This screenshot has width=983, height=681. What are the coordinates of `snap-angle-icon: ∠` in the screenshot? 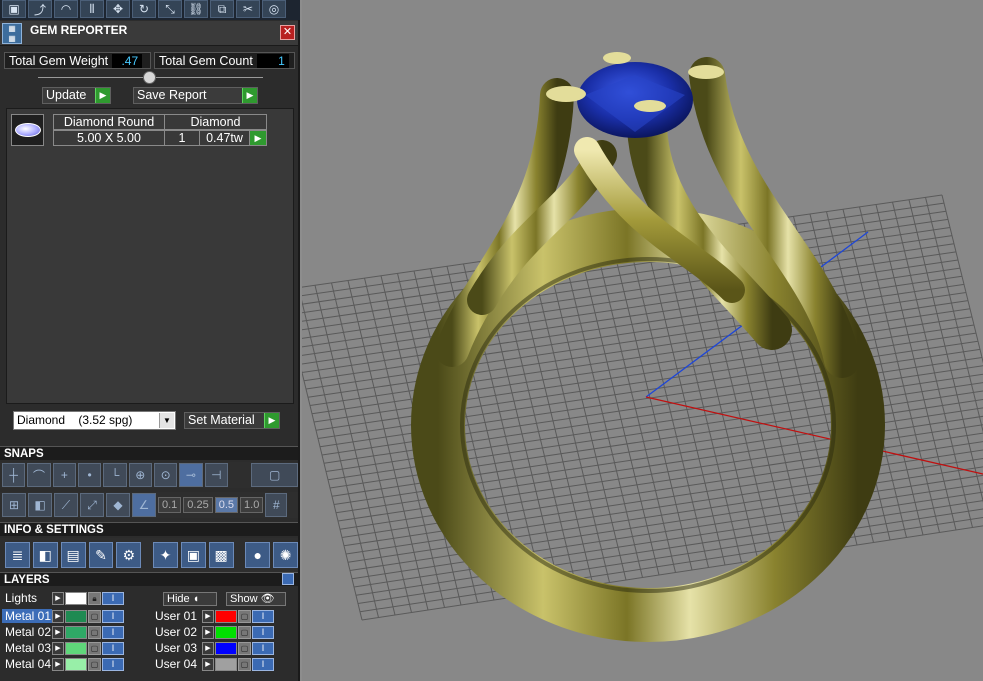 It's located at (144, 505).